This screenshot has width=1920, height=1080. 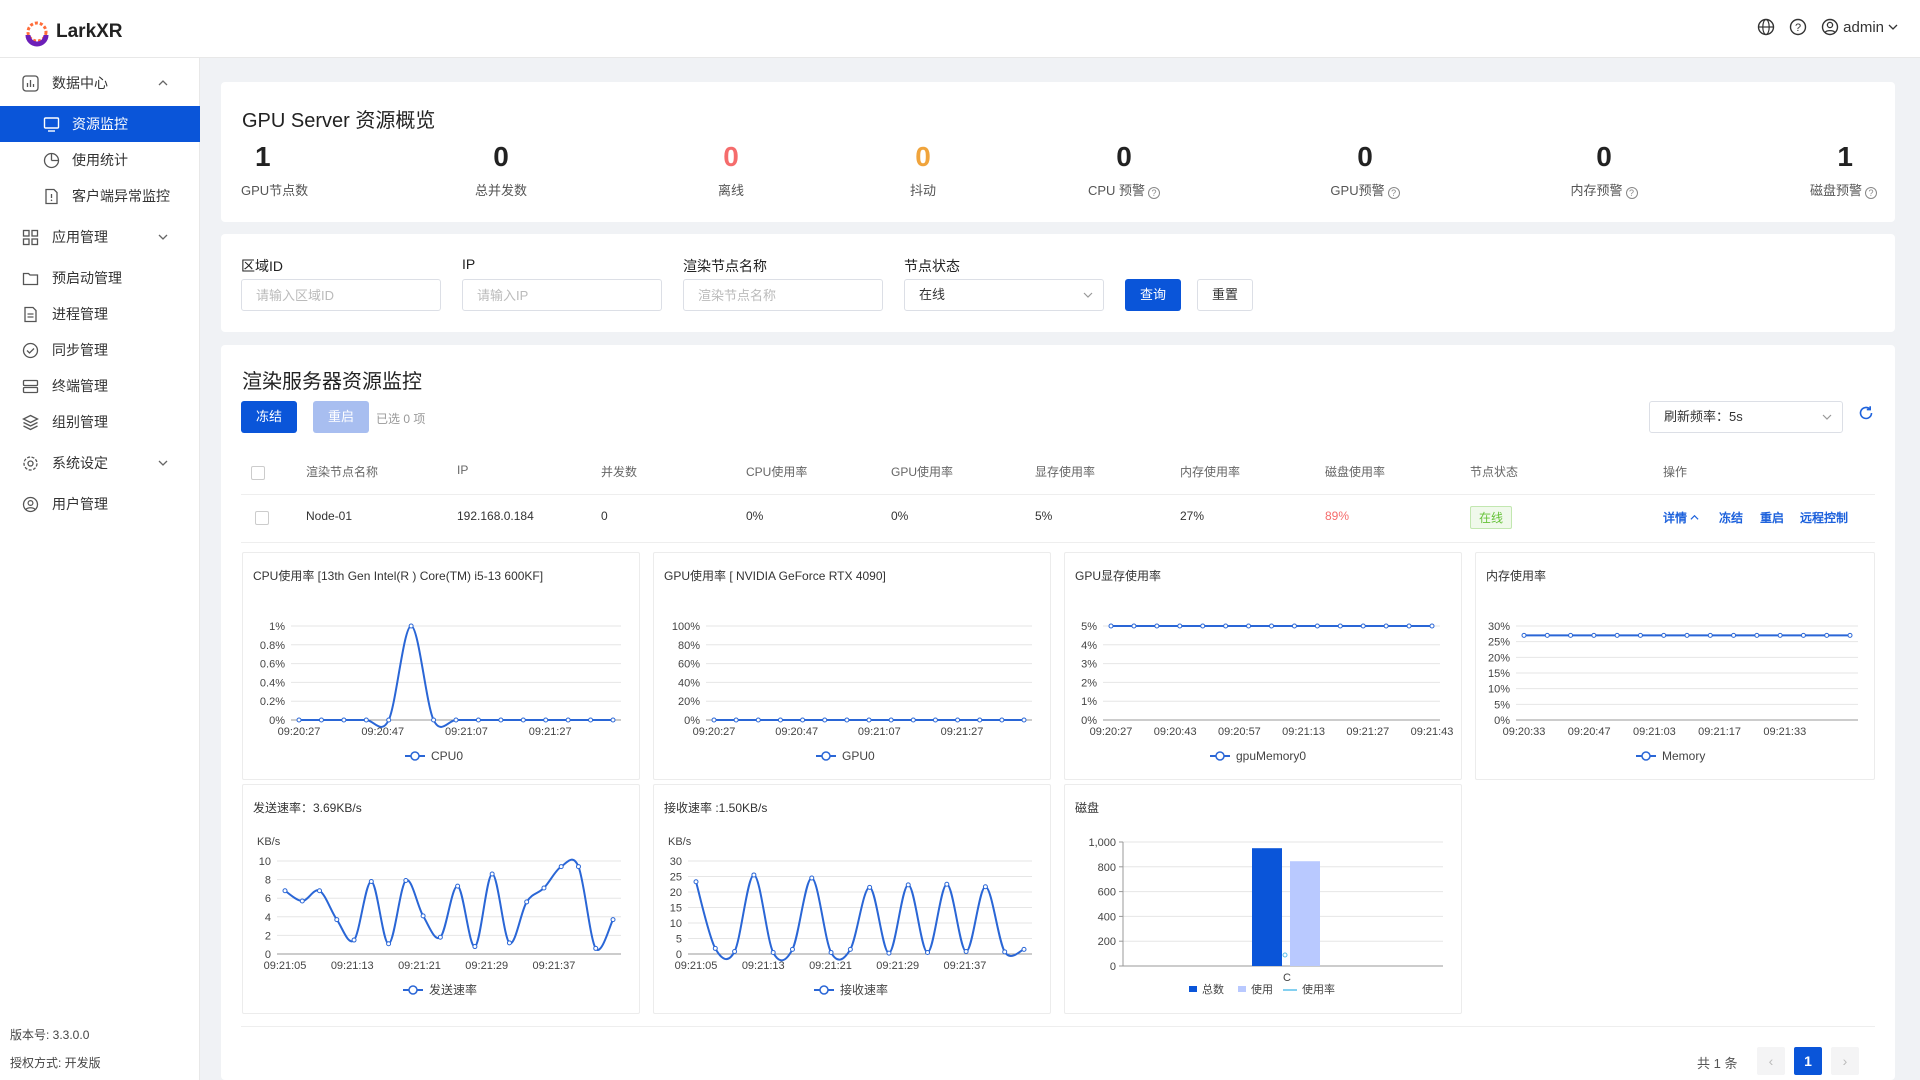 I want to click on ip-input, so click(x=562, y=295).